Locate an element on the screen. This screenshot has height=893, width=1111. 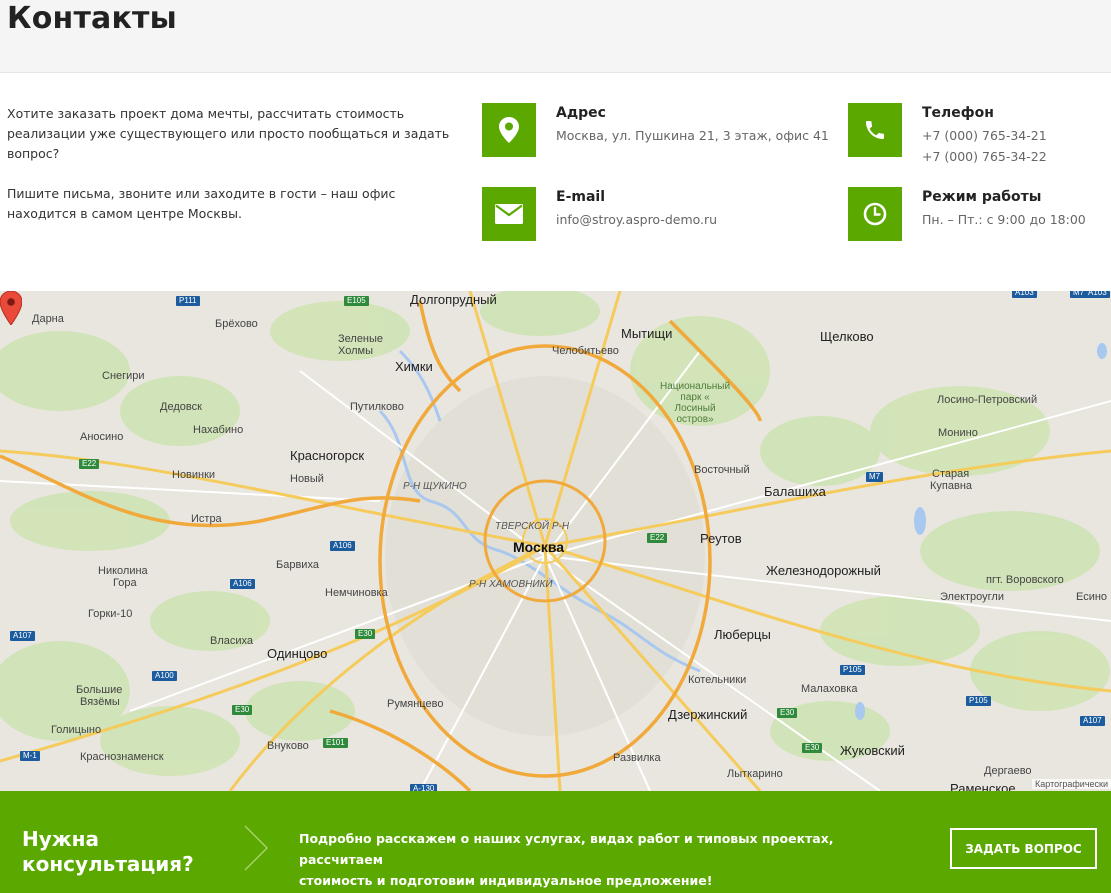
map-place-label: Краснознаменск is located at coordinates (122, 757).